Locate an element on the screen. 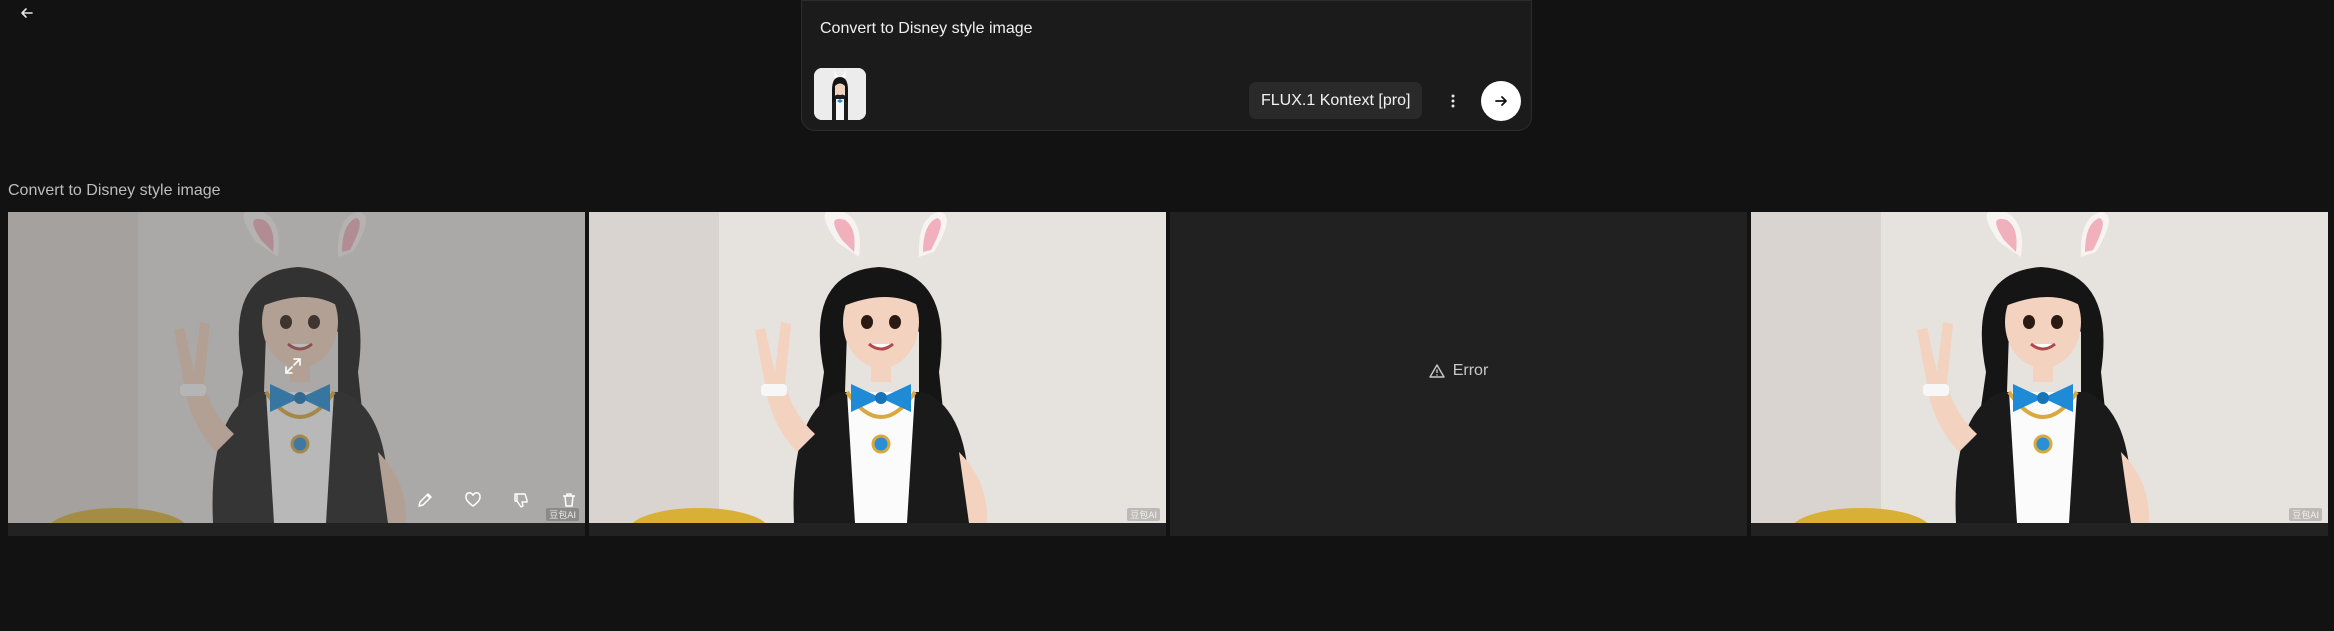 This screenshot has height=631, width=2334. expand-button is located at coordinates (293, 368).